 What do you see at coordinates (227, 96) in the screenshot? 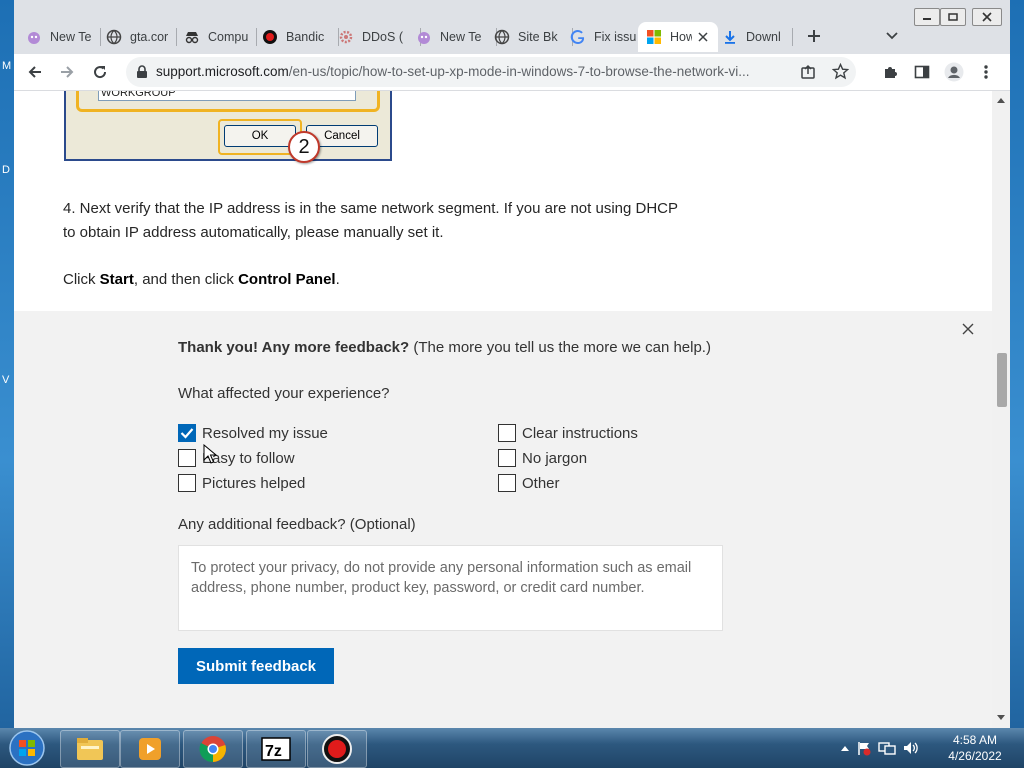
I see `workgroup-field-image: WORKGROUP` at bounding box center [227, 96].